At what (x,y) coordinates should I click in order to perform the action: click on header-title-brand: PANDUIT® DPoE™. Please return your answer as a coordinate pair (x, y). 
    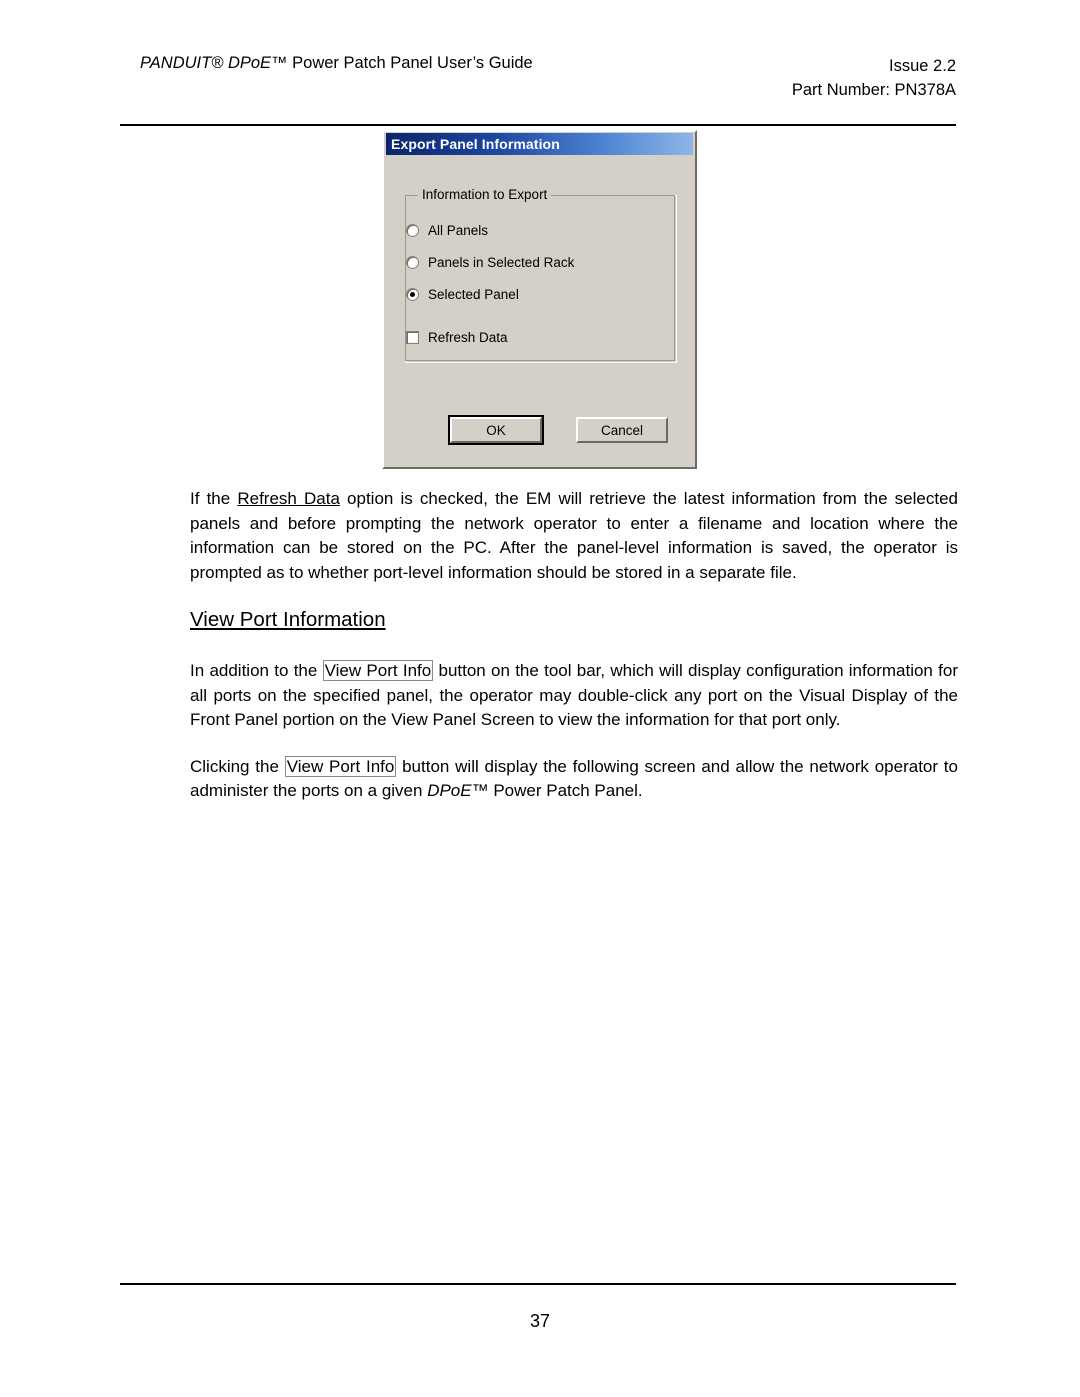
    Looking at the image, I should click on (214, 63).